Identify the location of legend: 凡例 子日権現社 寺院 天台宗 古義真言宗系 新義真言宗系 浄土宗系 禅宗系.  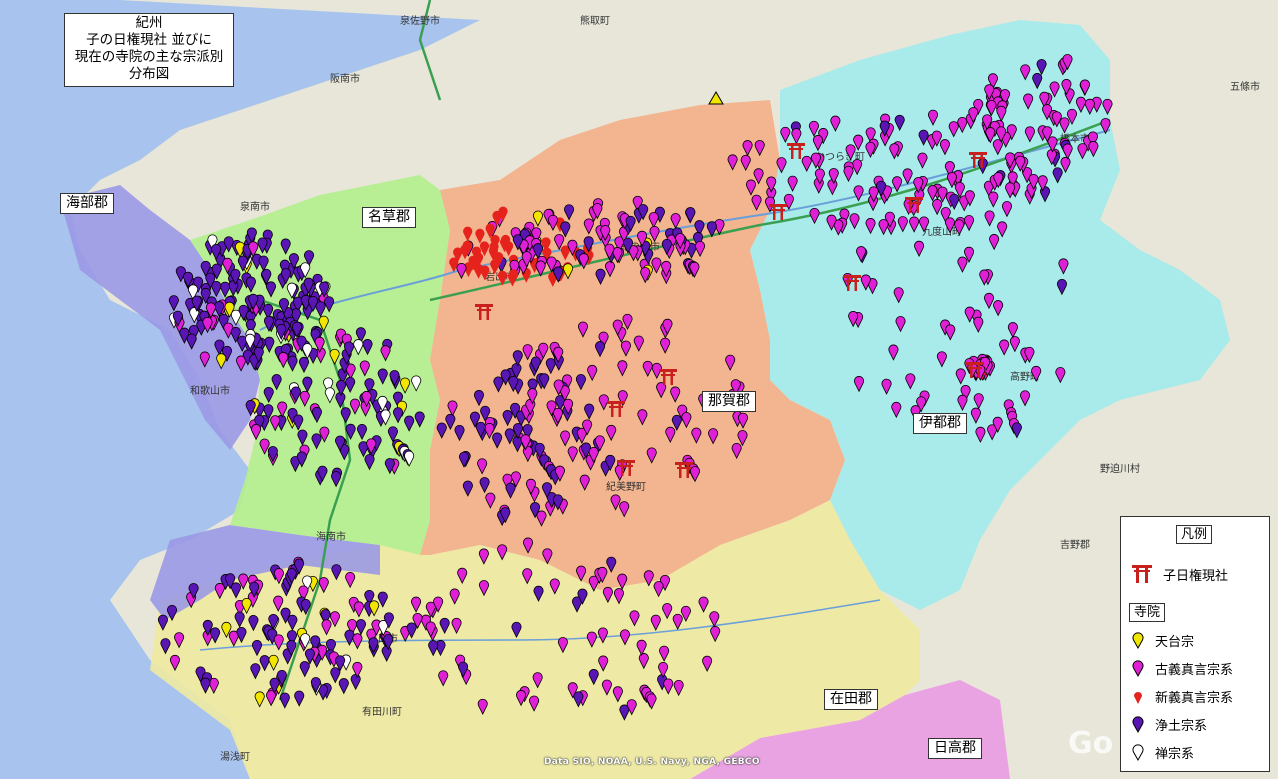
(1195, 644).